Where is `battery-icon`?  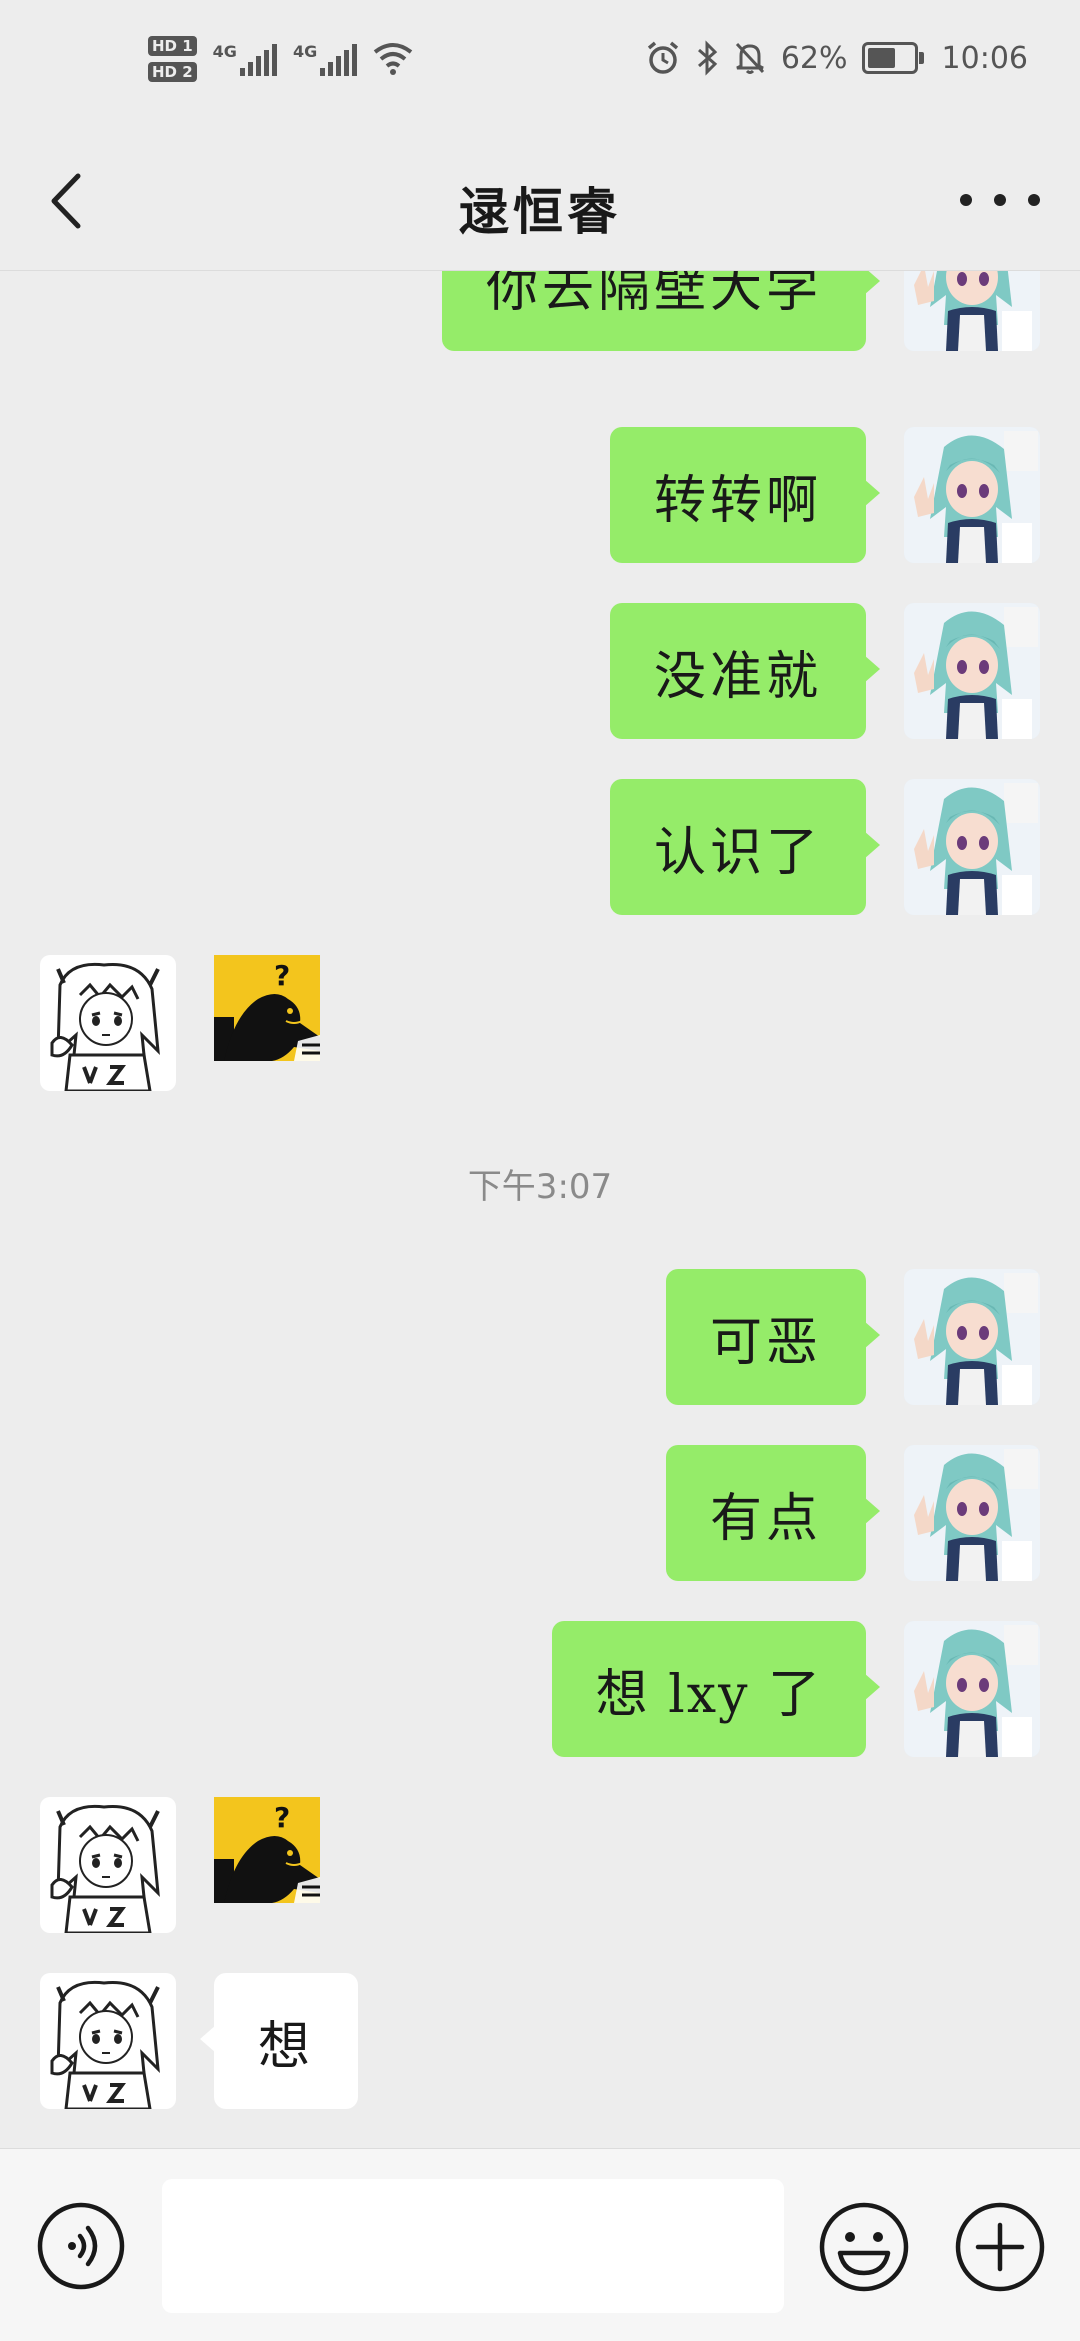 battery-icon is located at coordinates (892, 58).